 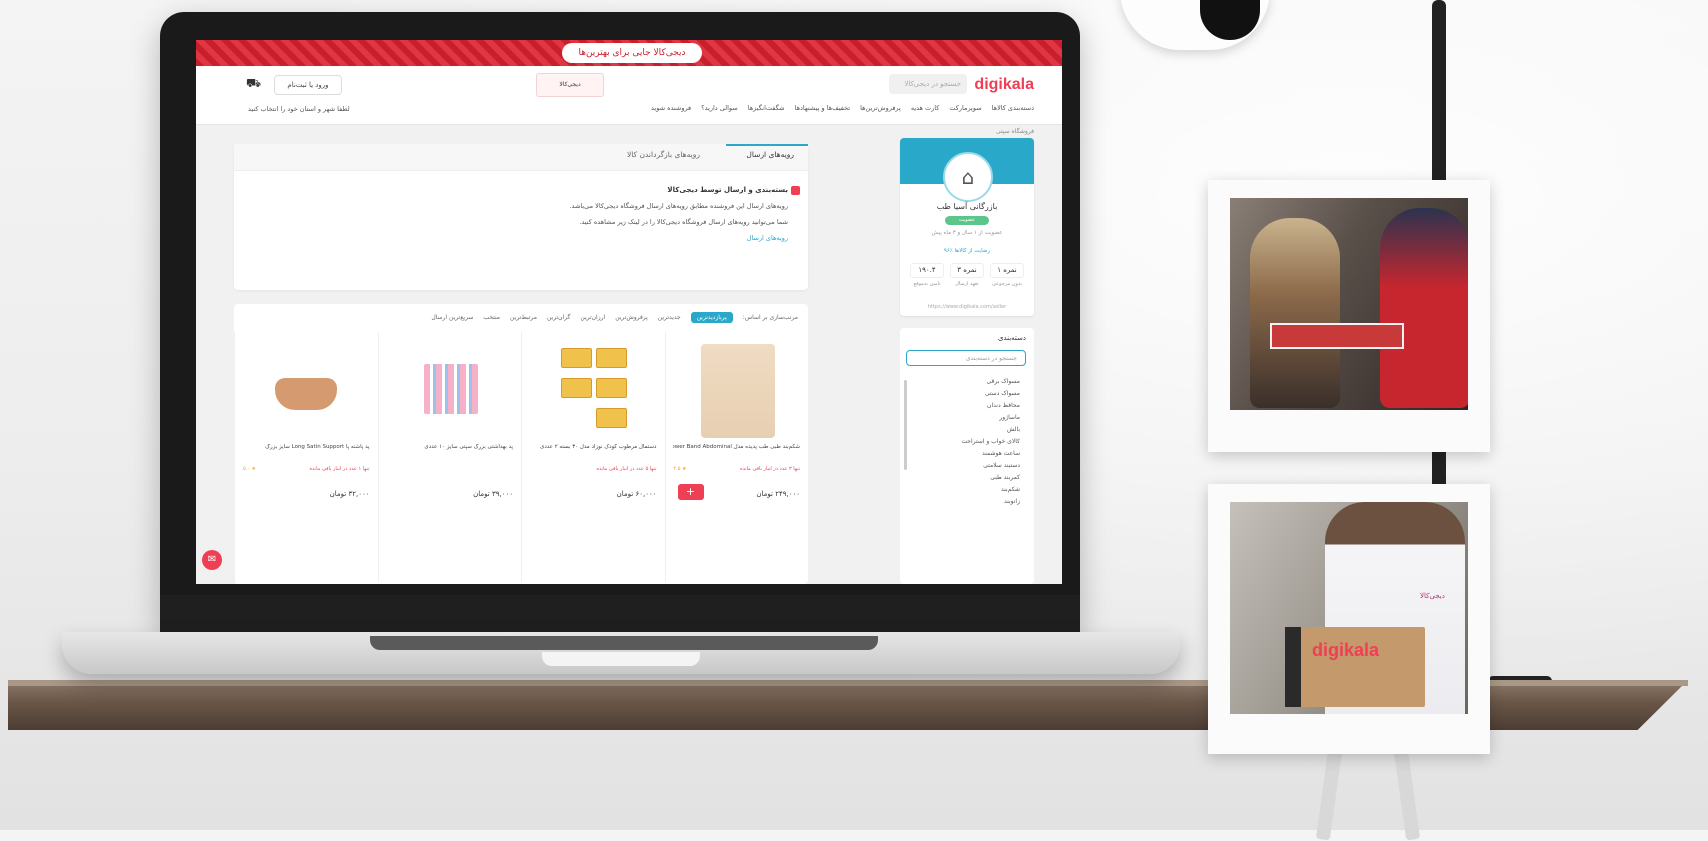 I want to click on stat-label: بدون مرجوعی, so click(x=1007, y=284).